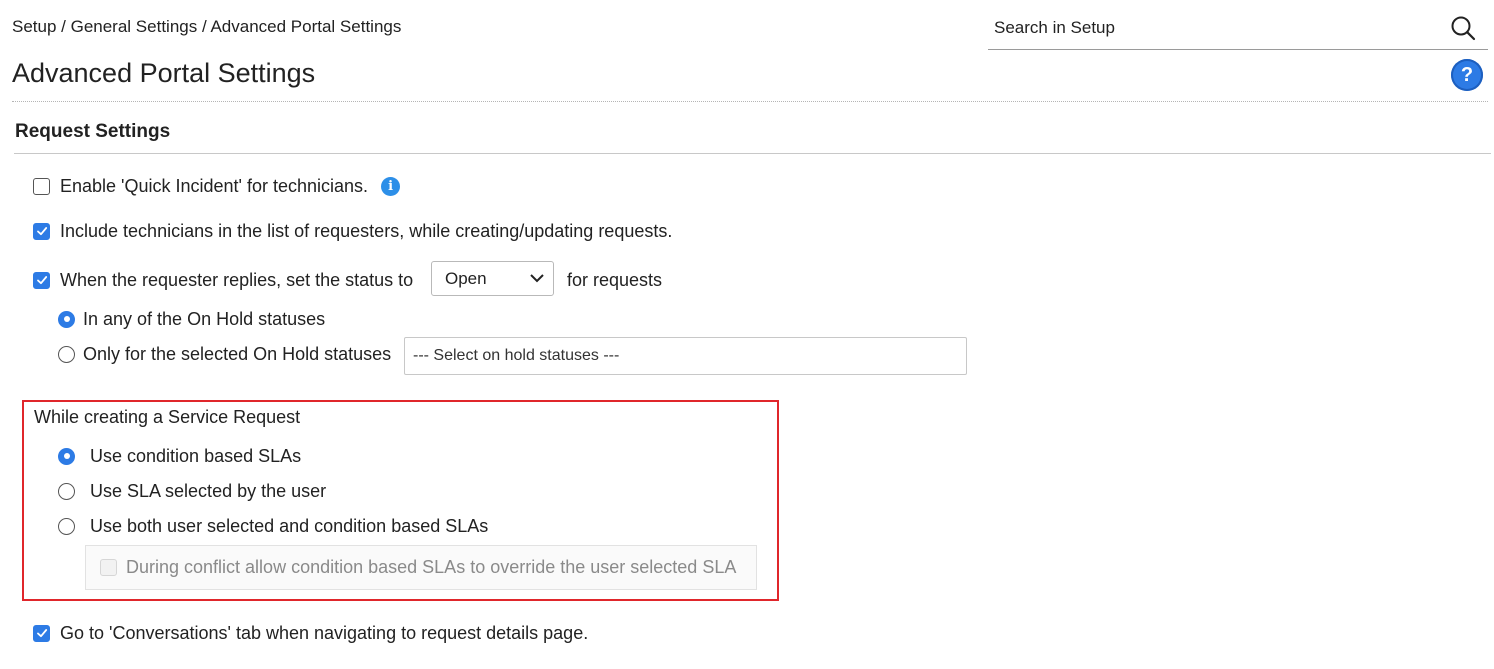  I want to click on scope-selected-label: Only for the selected On Hold statuses, so click(237, 353).